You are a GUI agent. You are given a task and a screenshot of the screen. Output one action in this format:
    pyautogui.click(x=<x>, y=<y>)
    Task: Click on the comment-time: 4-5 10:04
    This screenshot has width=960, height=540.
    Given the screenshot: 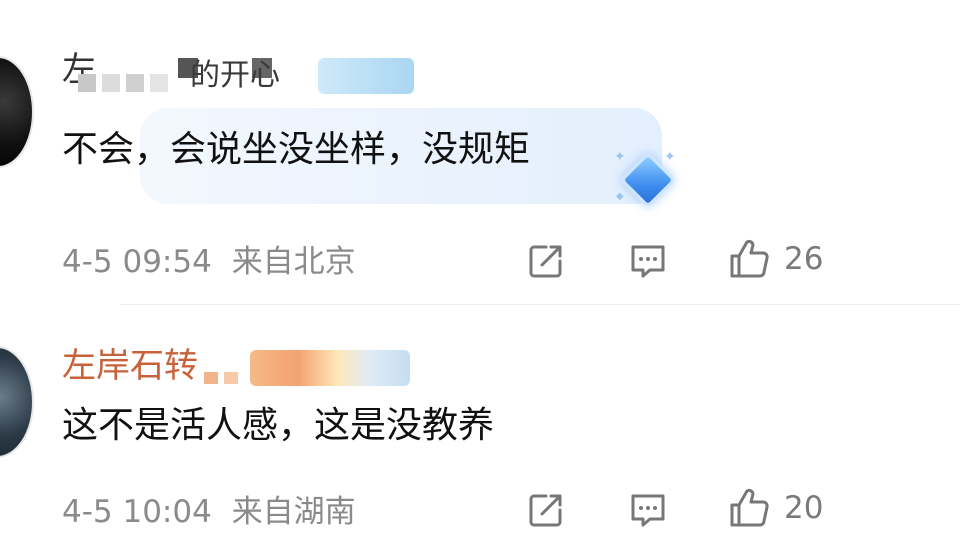 What is the action you would take?
    pyautogui.click(x=137, y=512)
    